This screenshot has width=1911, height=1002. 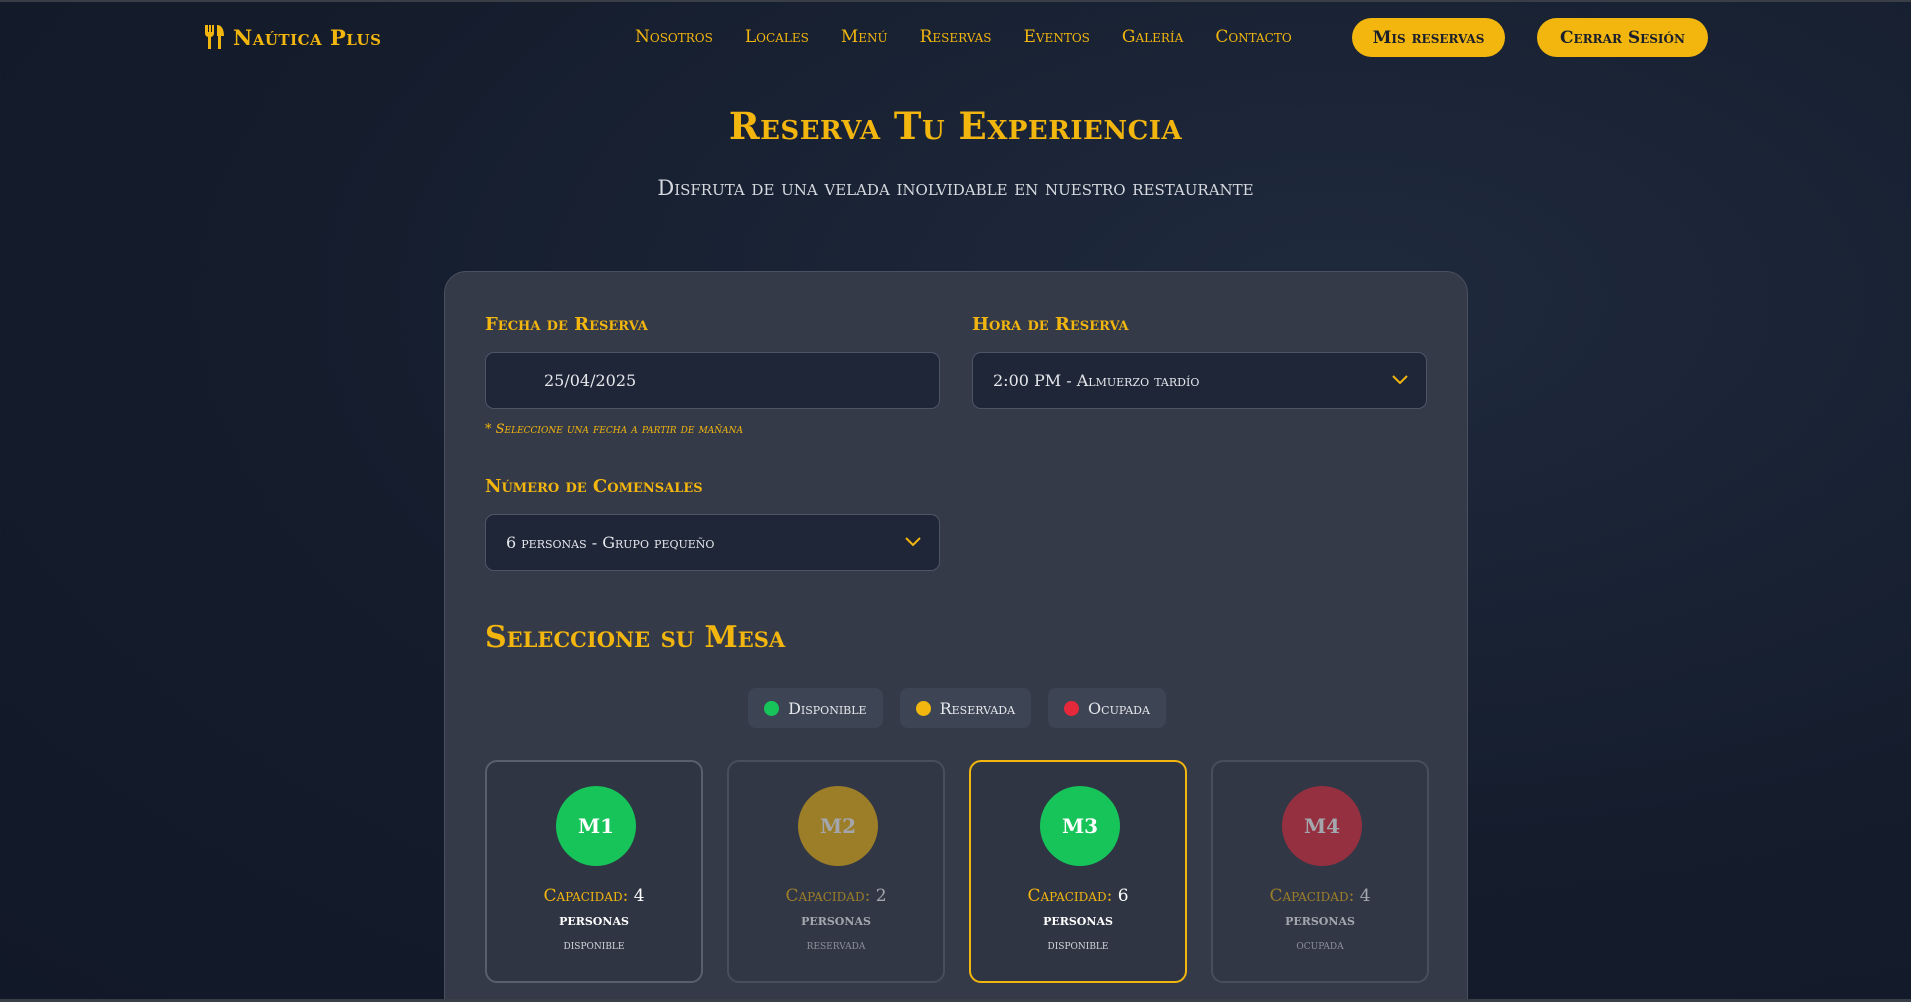 I want to click on fecha-label: Fecha de Reserva, so click(x=566, y=324).